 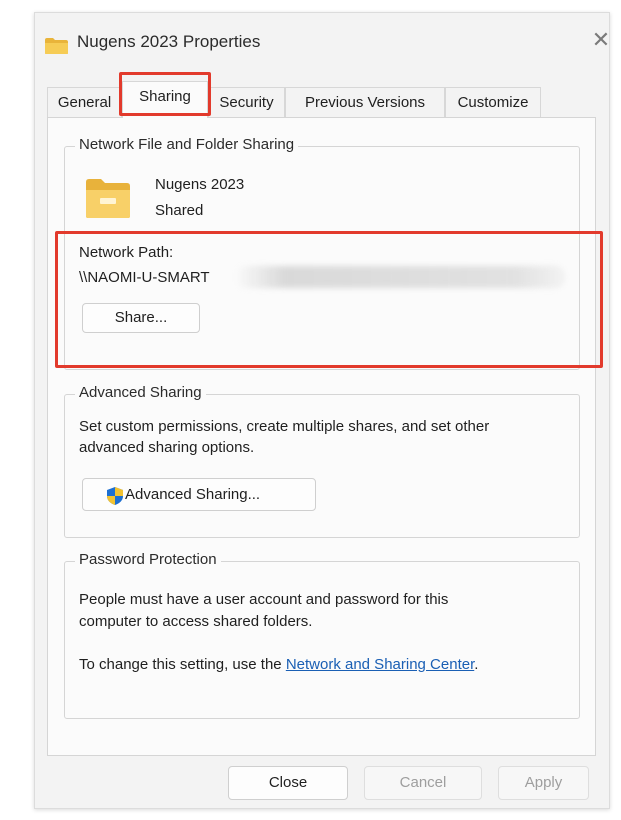 I want to click on folder-name: Nugens 2023, so click(x=200, y=184).